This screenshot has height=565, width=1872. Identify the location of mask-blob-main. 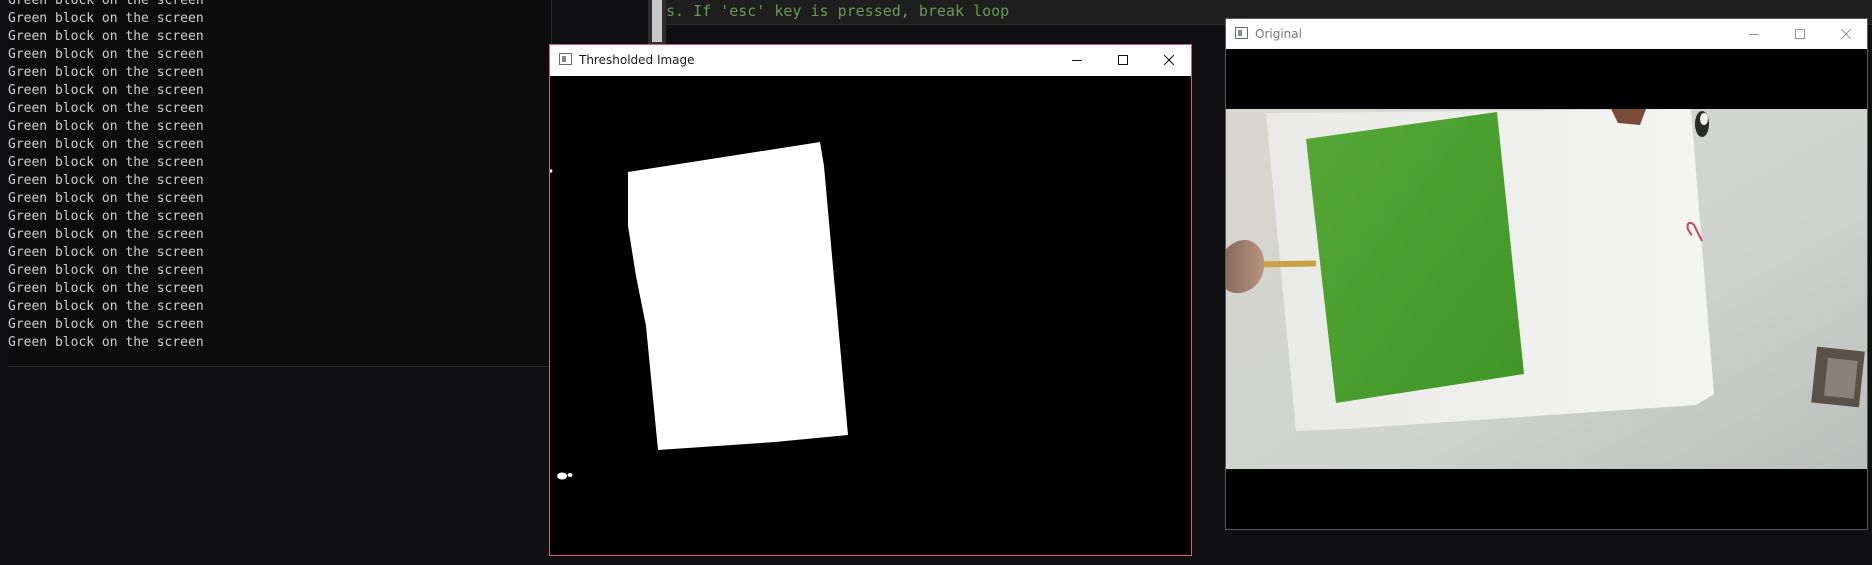
(738, 296).